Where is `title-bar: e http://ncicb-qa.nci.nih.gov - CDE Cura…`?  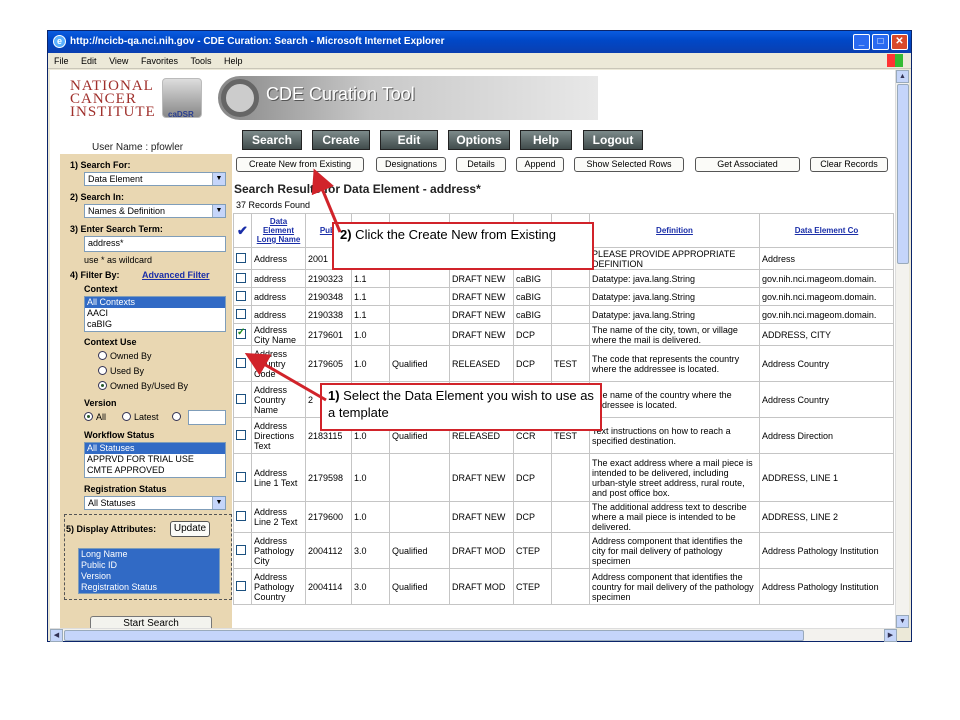 title-bar: e http://ncicb-qa.nci.nih.gov - CDE Cura… is located at coordinates (479, 42).